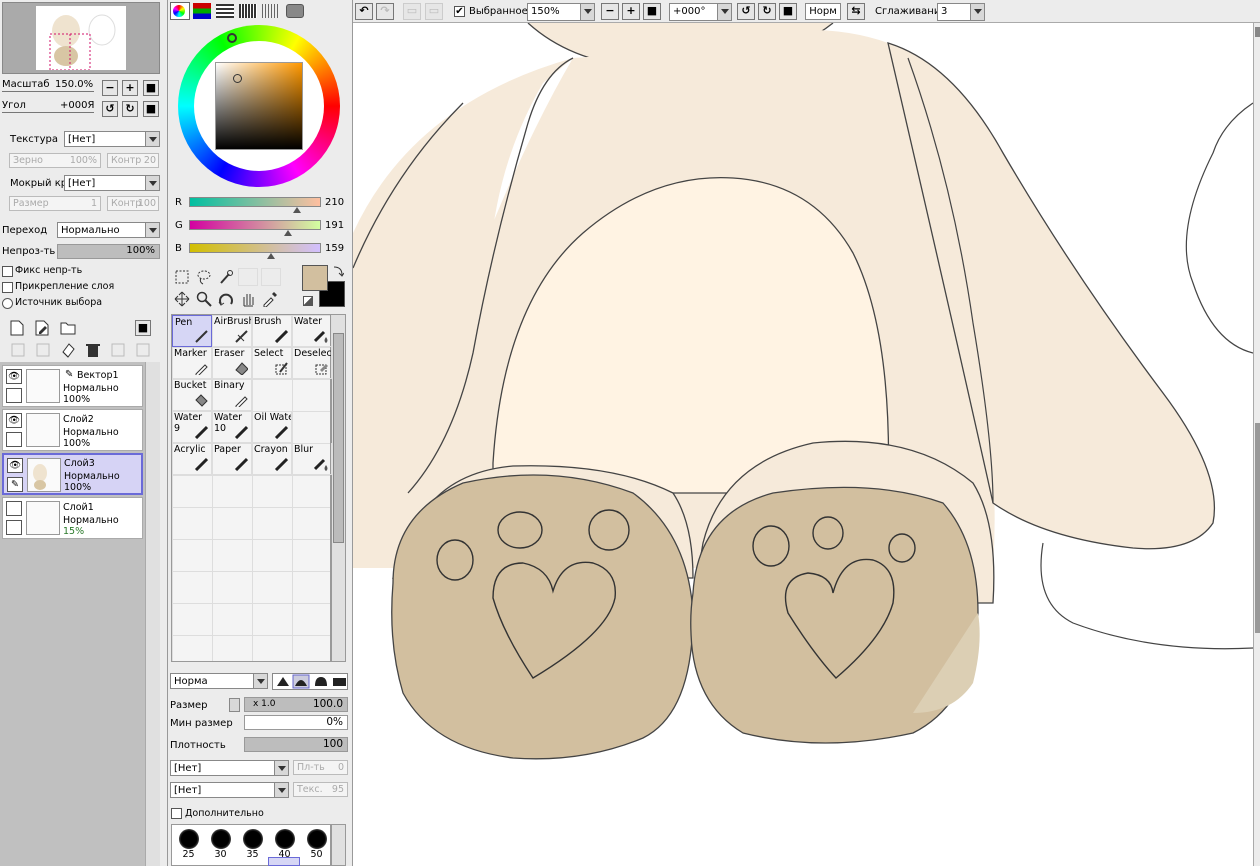 This screenshot has width=1260, height=866. What do you see at coordinates (14, 508) in the screenshot?
I see `layer-visibility-toggle` at bounding box center [14, 508].